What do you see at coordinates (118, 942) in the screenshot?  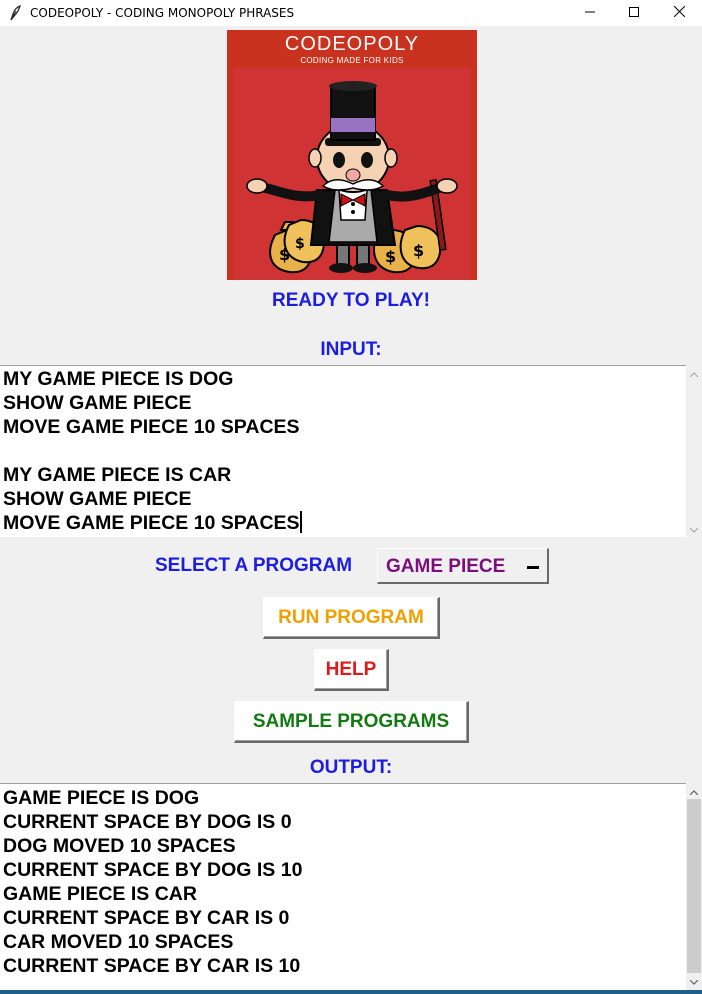 I see `output-line: CAR MOVED 10 SPACES` at bounding box center [118, 942].